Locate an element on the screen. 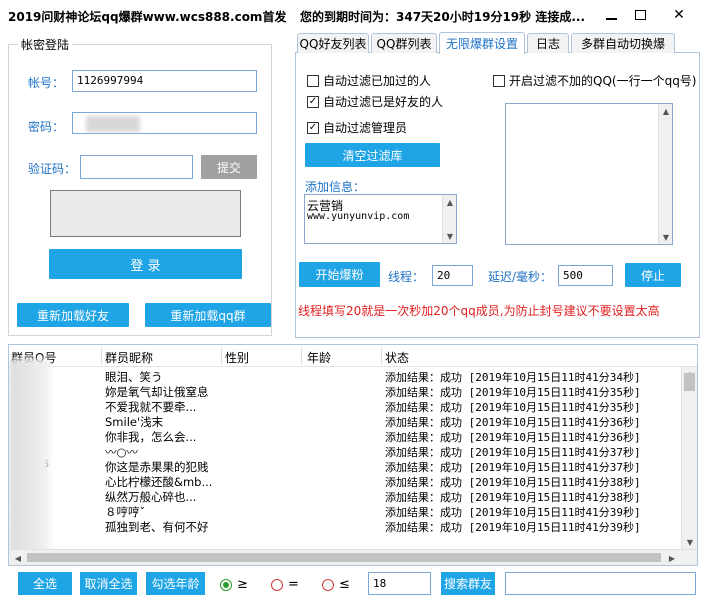 This screenshot has height=611, width=705. vscroll-thumb is located at coordinates (689, 382).